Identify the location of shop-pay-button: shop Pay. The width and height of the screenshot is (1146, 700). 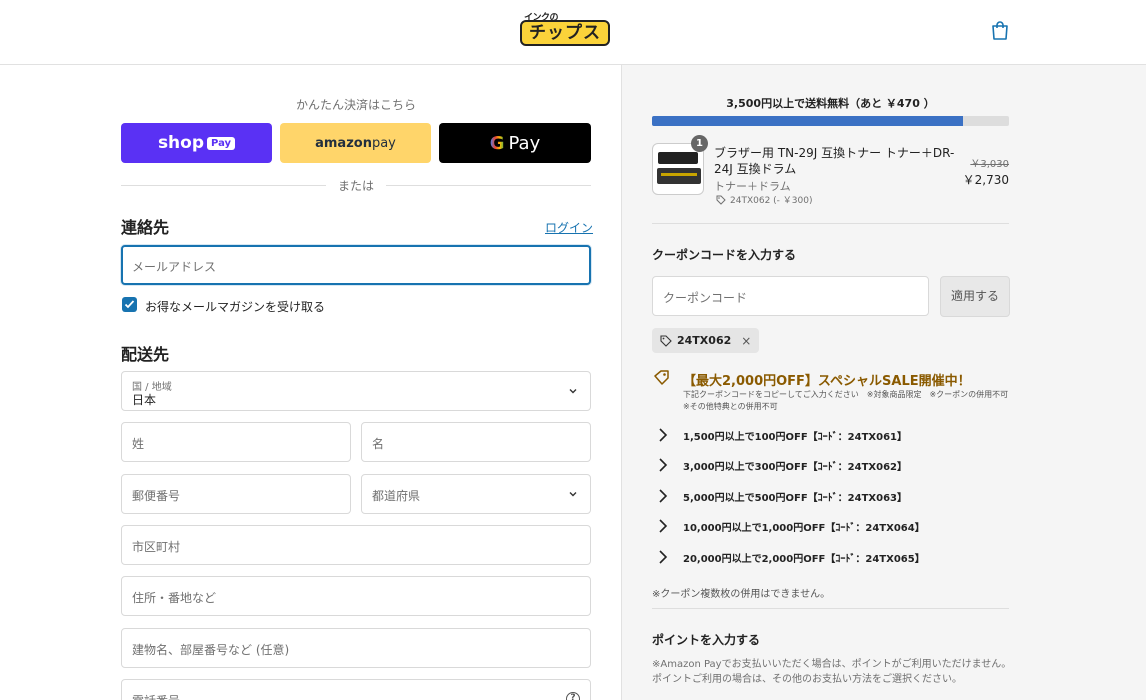
(196, 143).